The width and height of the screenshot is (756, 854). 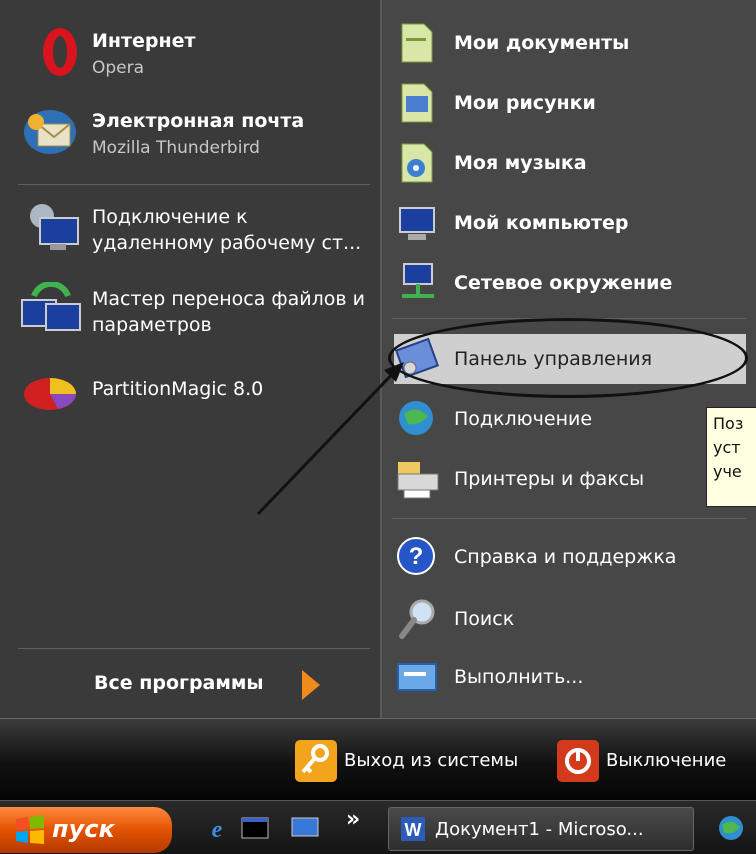 What do you see at coordinates (523, 419) in the screenshot?
I see `system-label: Подключение` at bounding box center [523, 419].